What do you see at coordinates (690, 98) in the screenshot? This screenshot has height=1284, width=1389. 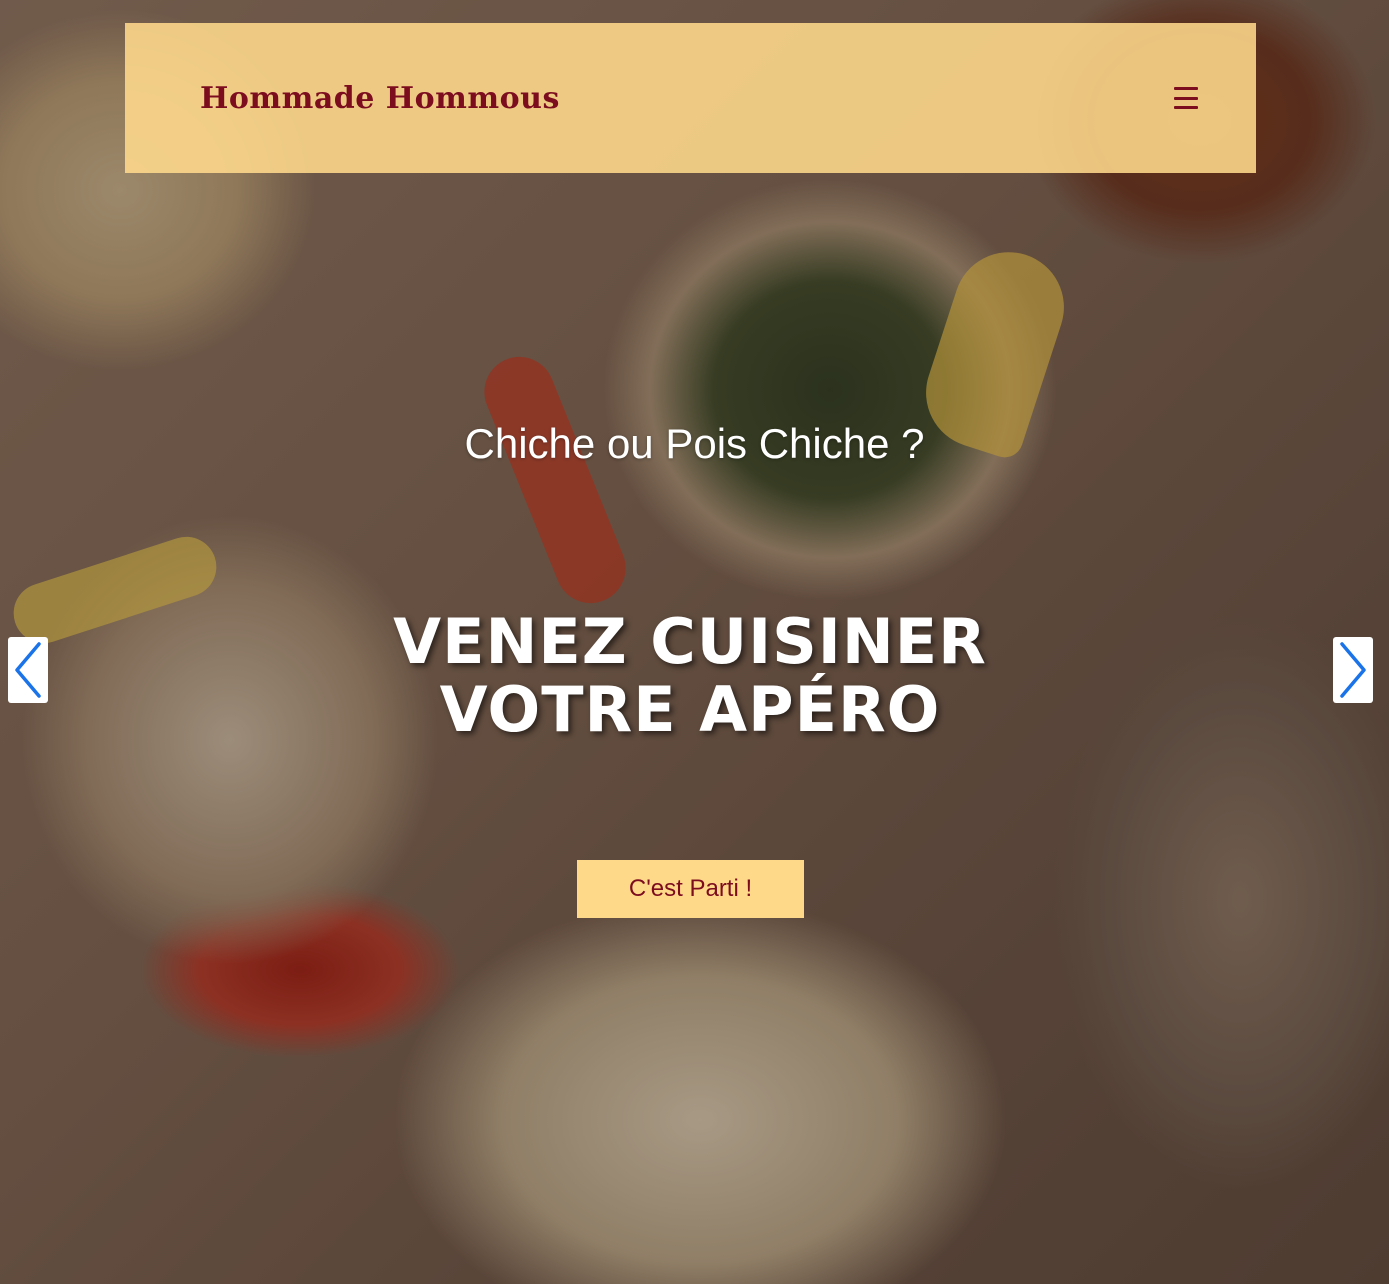 I see `navbar: Hommade Hommous` at bounding box center [690, 98].